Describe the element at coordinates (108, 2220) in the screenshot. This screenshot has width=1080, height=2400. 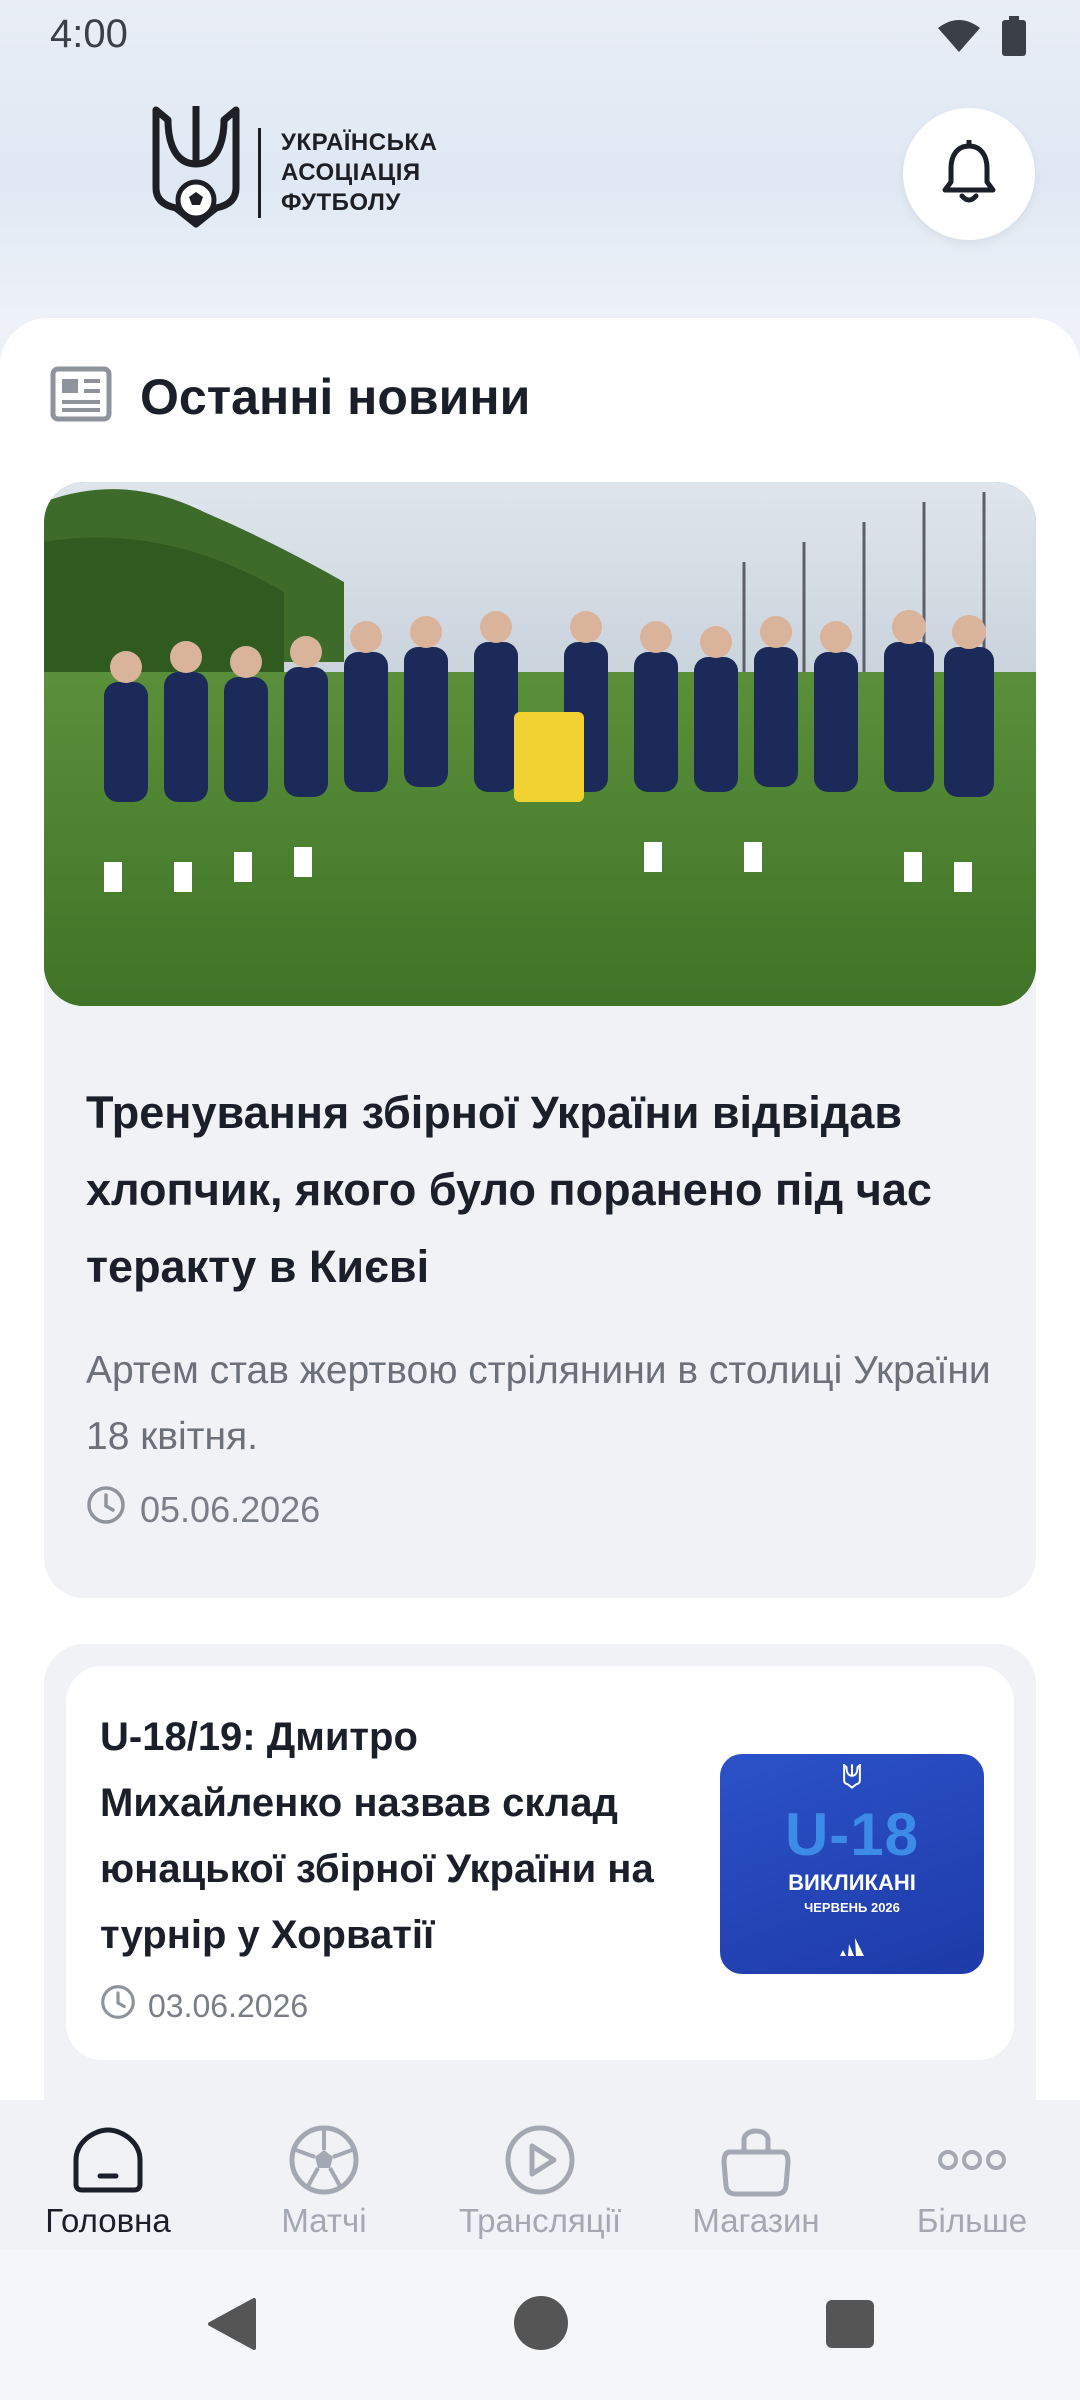
I see `nav-label: Головна` at that location.